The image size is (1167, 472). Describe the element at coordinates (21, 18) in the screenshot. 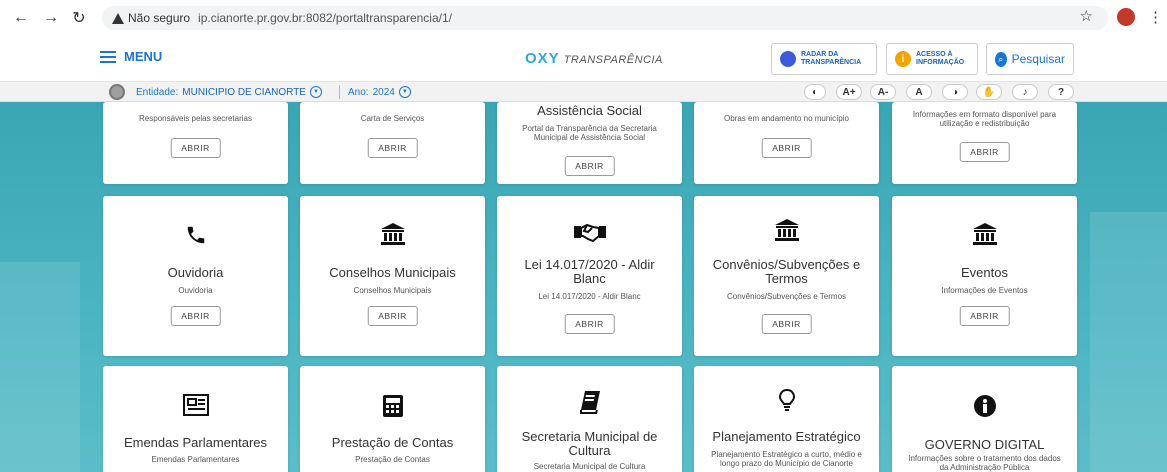

I see `back-icon: ←` at that location.